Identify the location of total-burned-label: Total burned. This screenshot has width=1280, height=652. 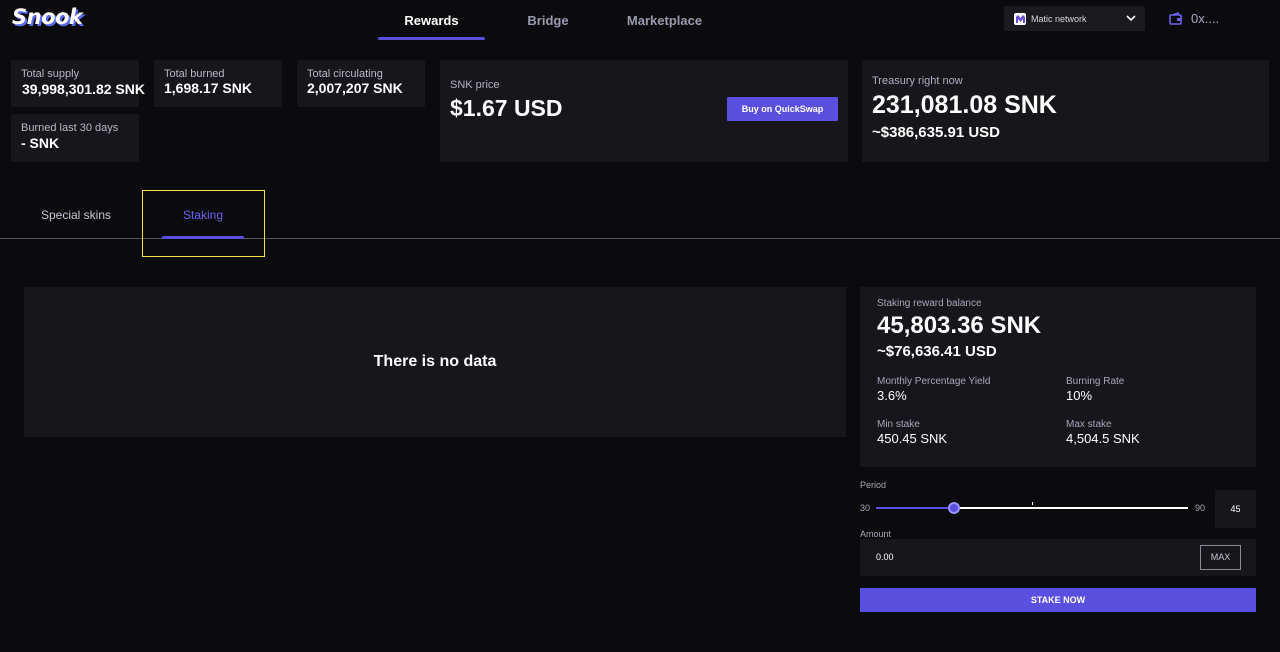
(194, 74).